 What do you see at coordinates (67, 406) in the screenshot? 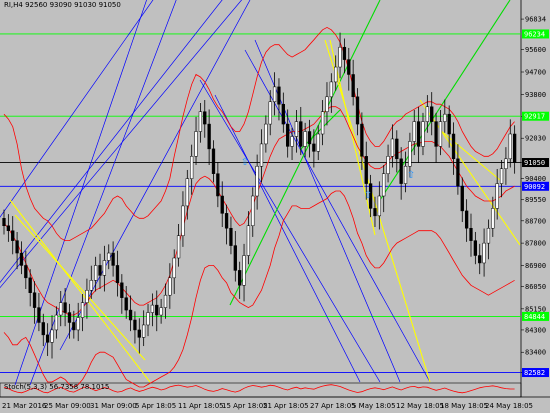
I see `date-label-1: 25 Mar 09:00` at bounding box center [67, 406].